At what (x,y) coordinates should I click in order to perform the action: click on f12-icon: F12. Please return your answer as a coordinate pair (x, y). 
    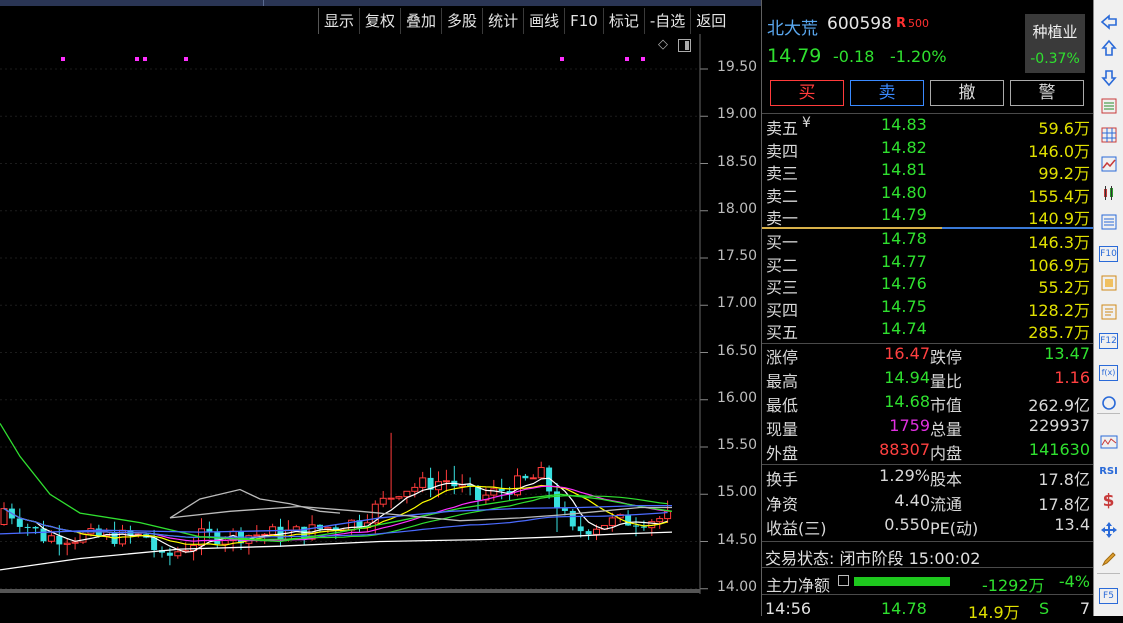
    Looking at the image, I should click on (1108, 340).